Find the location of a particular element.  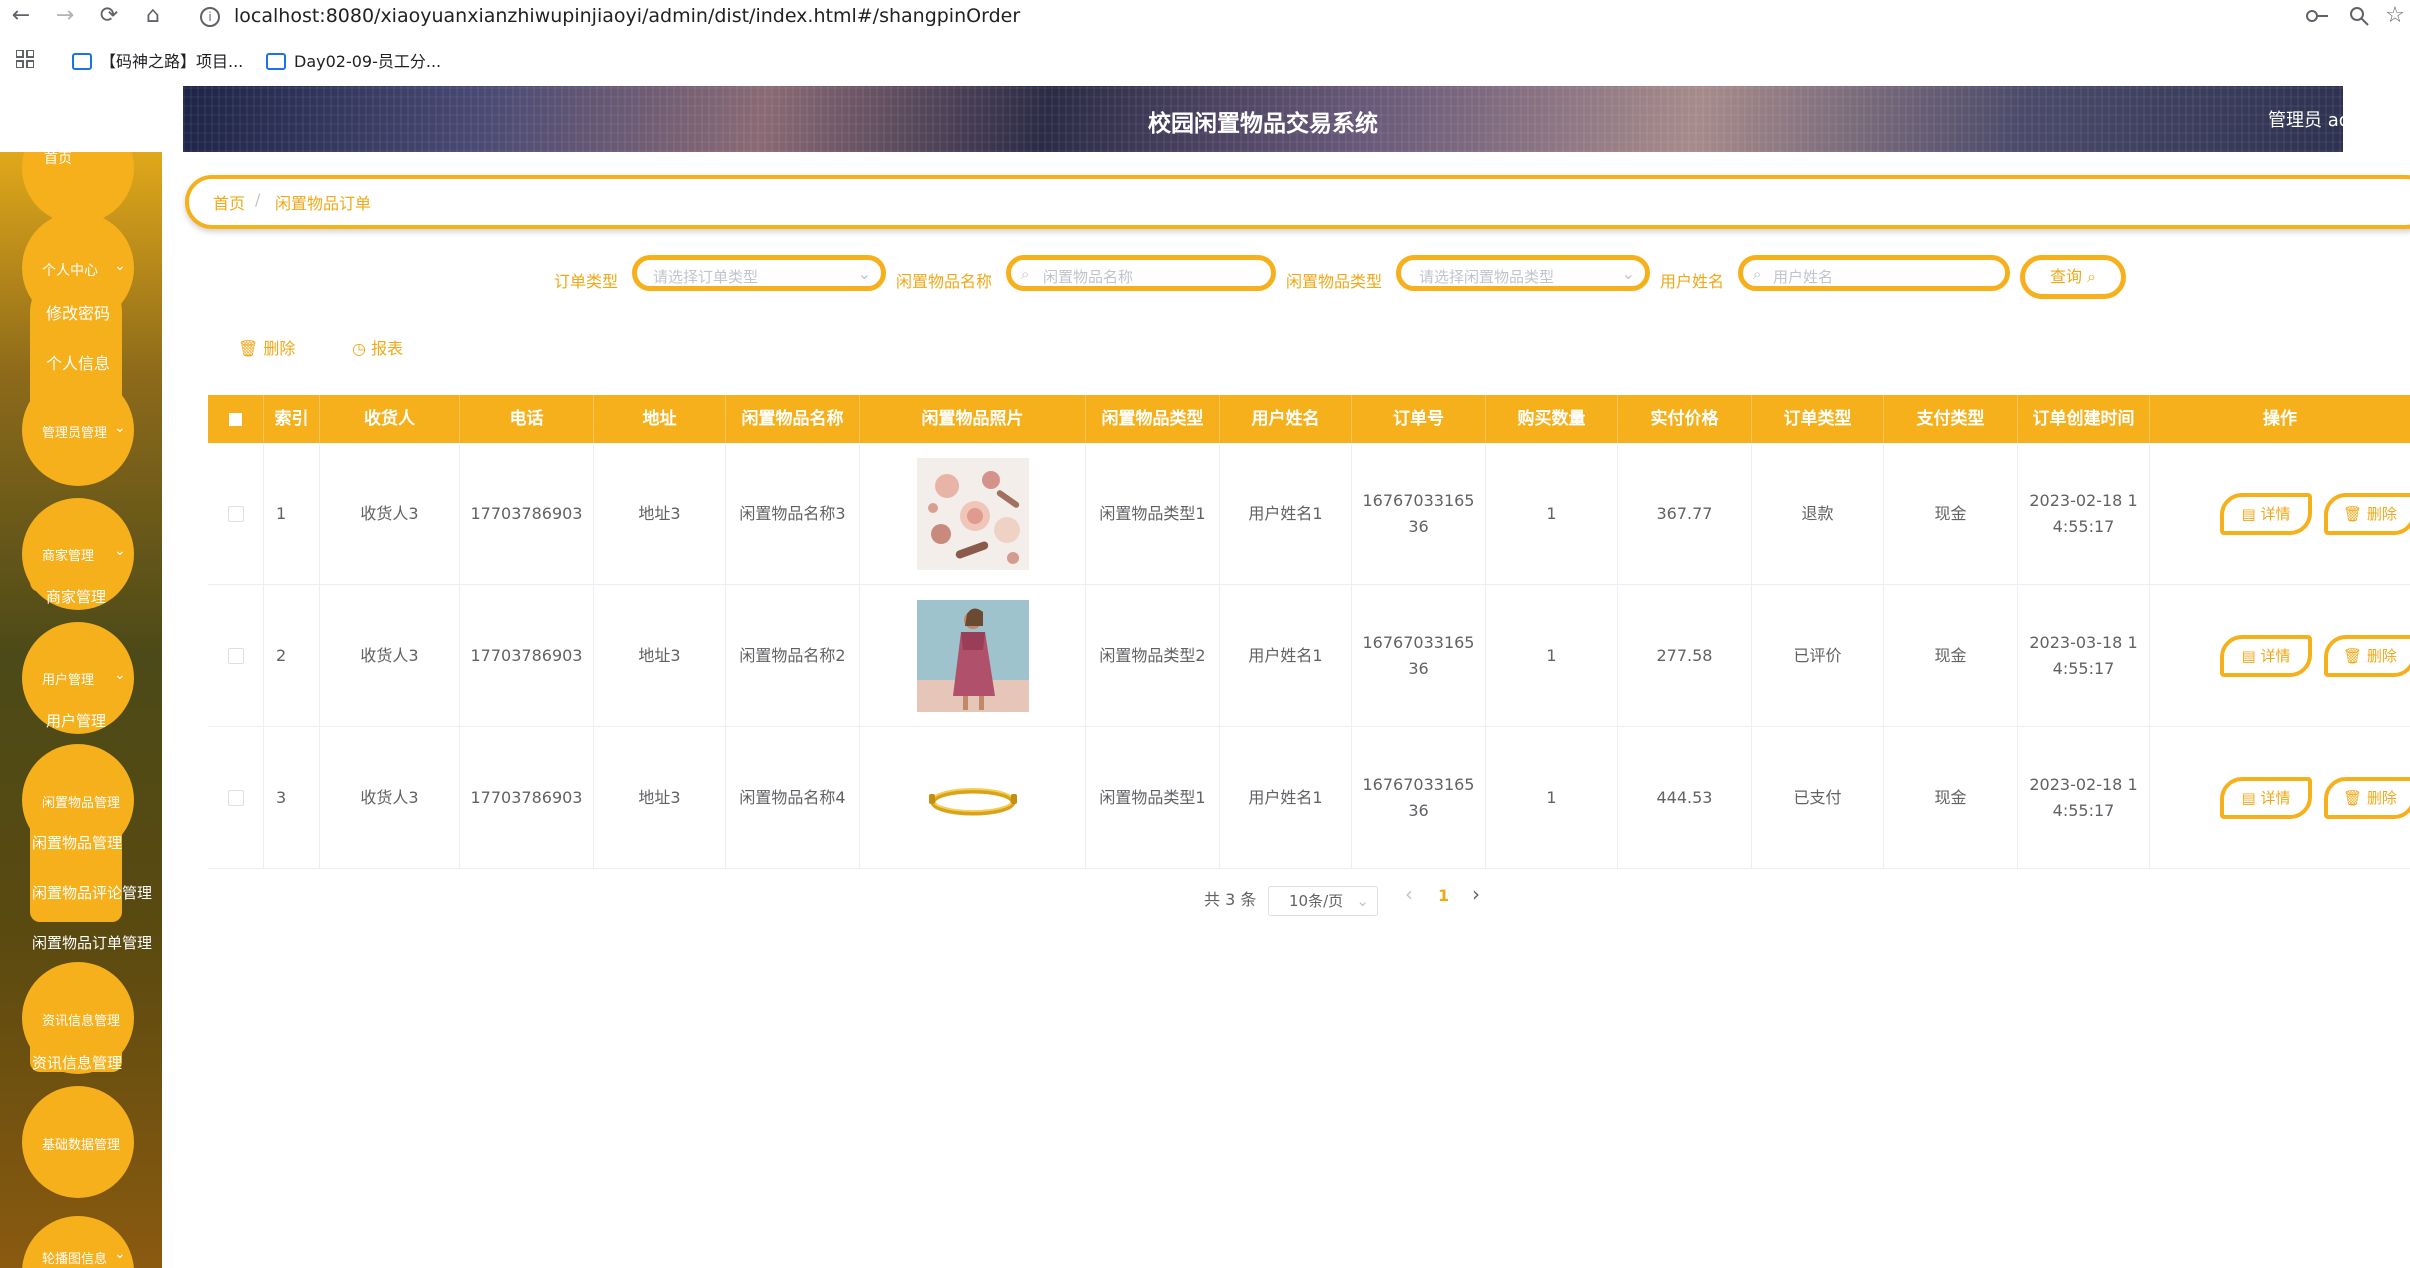

zoom-icon is located at coordinates (2359, 16).